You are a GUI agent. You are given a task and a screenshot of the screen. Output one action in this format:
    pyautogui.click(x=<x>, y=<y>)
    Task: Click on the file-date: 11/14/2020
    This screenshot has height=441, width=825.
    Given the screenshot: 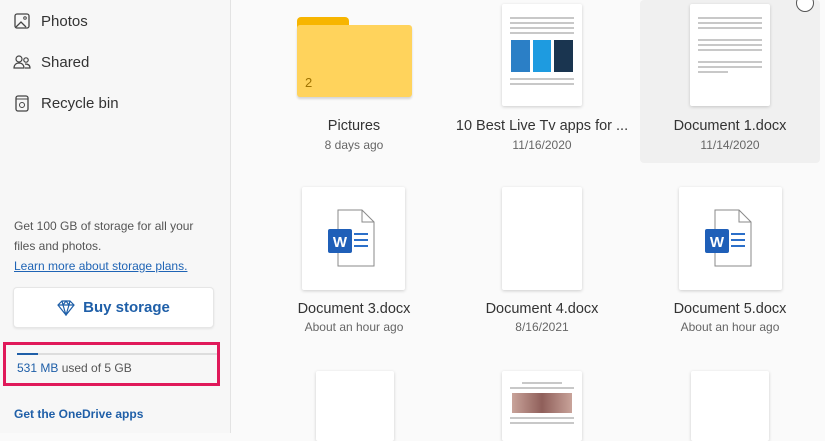 What is the action you would take?
    pyautogui.click(x=730, y=145)
    